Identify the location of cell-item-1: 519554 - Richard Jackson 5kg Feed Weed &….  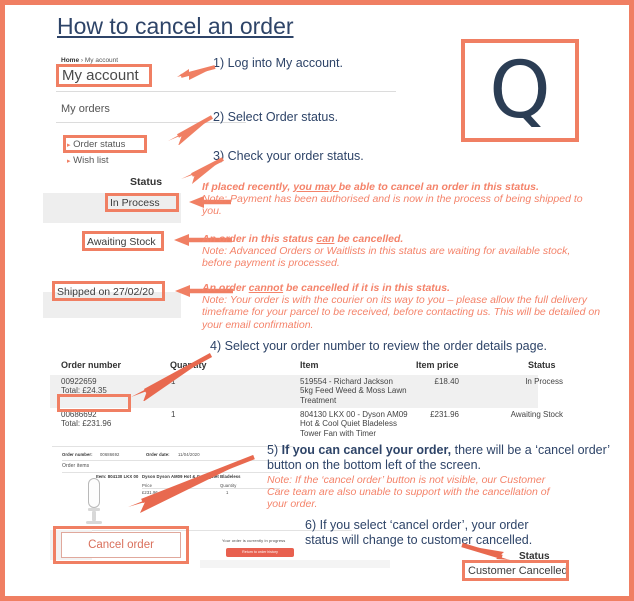
(353, 391).